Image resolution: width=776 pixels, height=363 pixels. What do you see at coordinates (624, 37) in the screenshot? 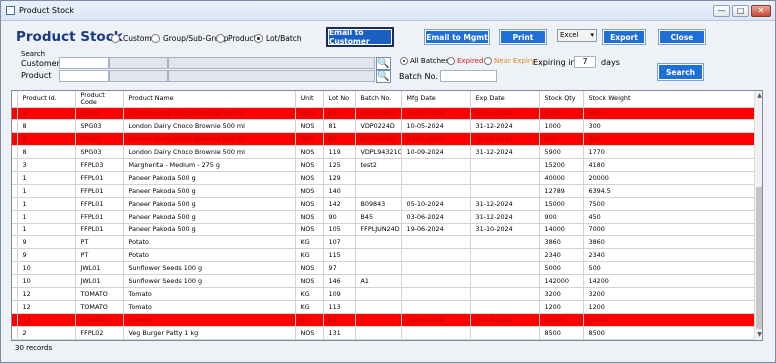
I see `export-button: Export` at bounding box center [624, 37].